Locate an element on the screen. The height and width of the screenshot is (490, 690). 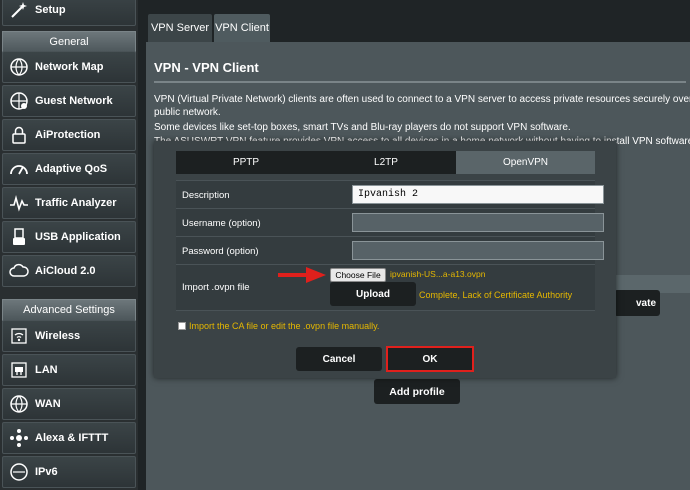
selected-file-name: ipvanish-US...a-a13.ovpn is located at coordinates (438, 274).